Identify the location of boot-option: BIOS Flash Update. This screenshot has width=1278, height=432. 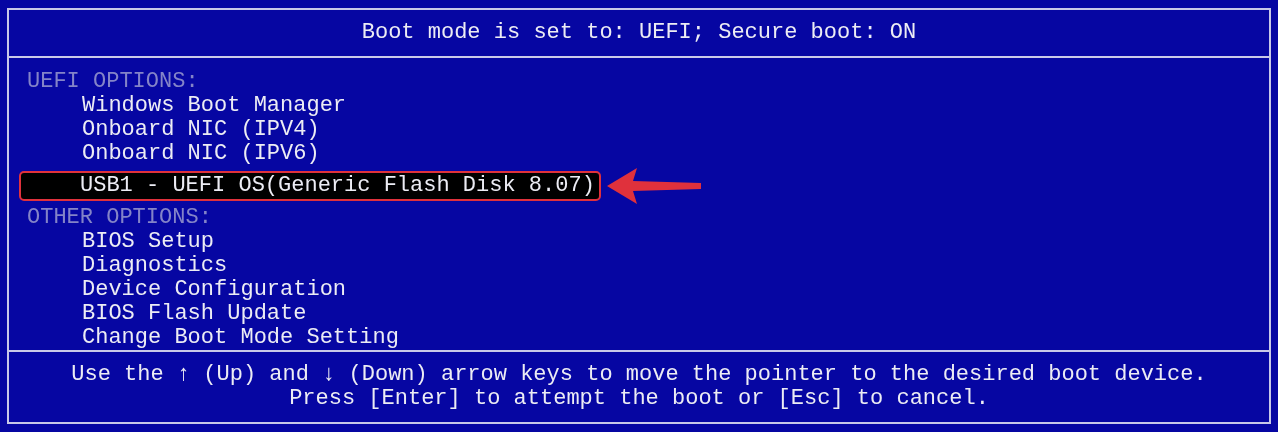
(639, 313).